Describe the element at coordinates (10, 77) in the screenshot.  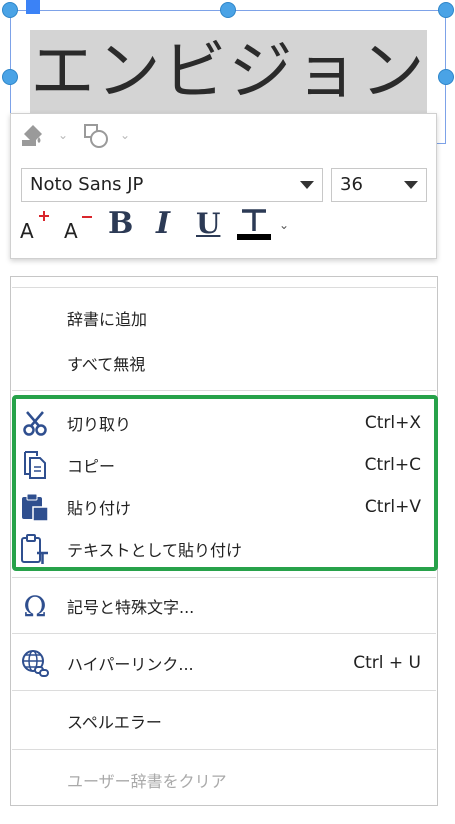
I see `resize-handle-left` at that location.